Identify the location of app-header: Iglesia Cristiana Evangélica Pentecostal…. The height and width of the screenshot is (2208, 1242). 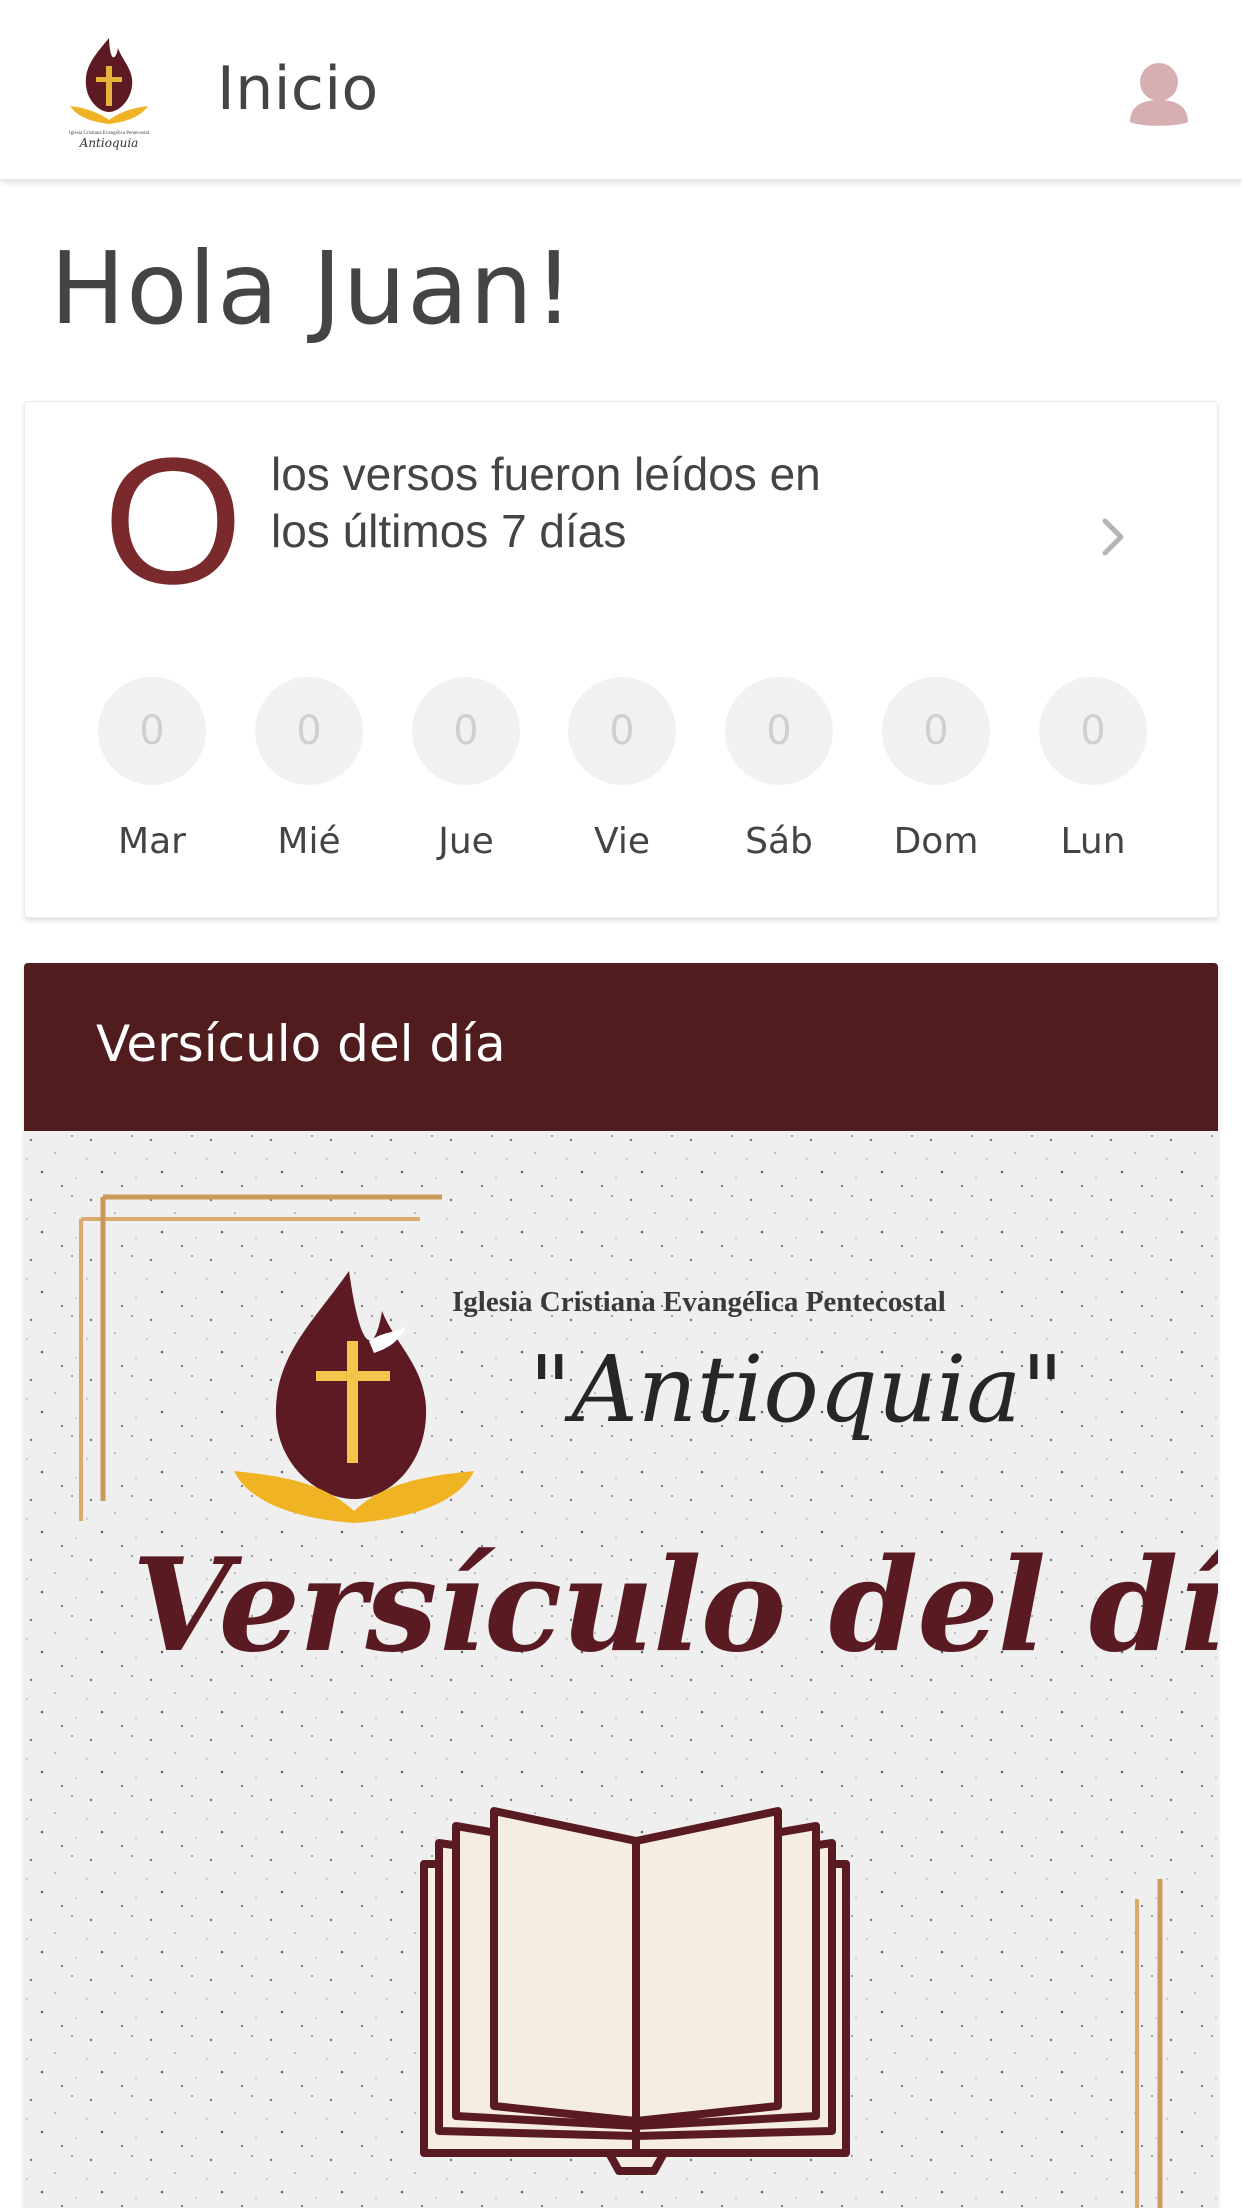
(621, 90).